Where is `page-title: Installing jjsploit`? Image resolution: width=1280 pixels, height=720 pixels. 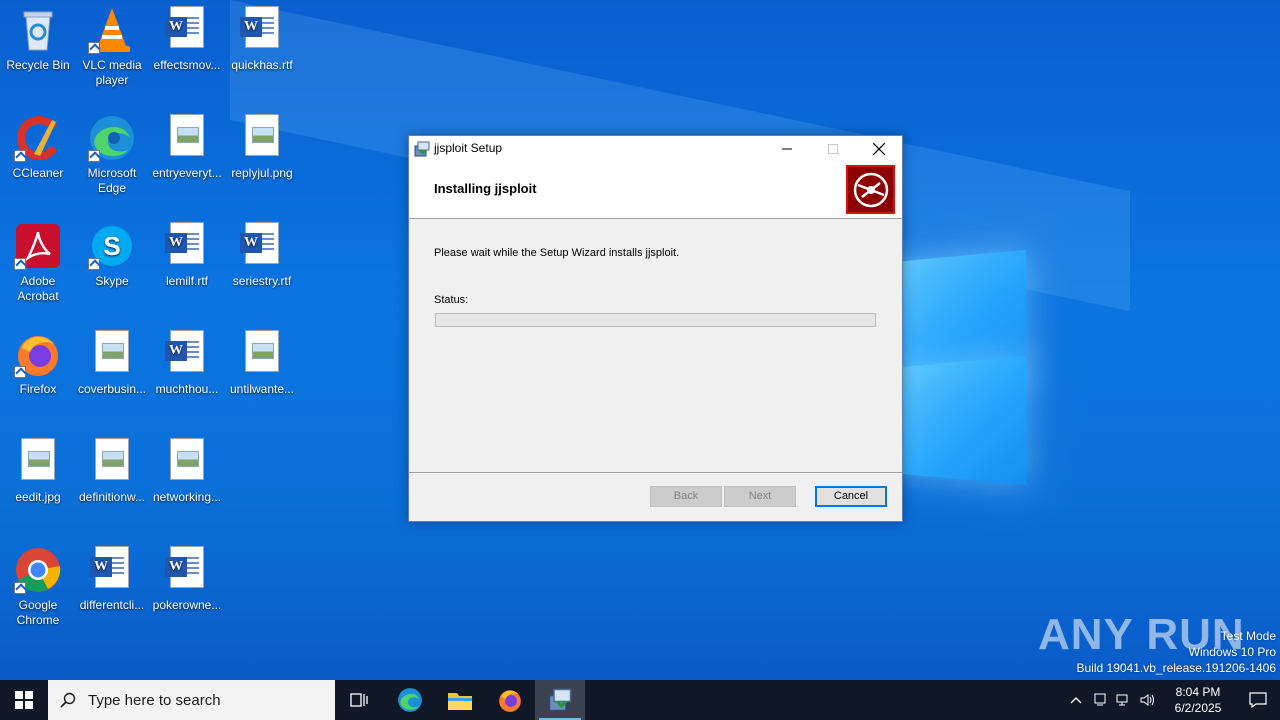
page-title: Installing jjsploit is located at coordinates (485, 188).